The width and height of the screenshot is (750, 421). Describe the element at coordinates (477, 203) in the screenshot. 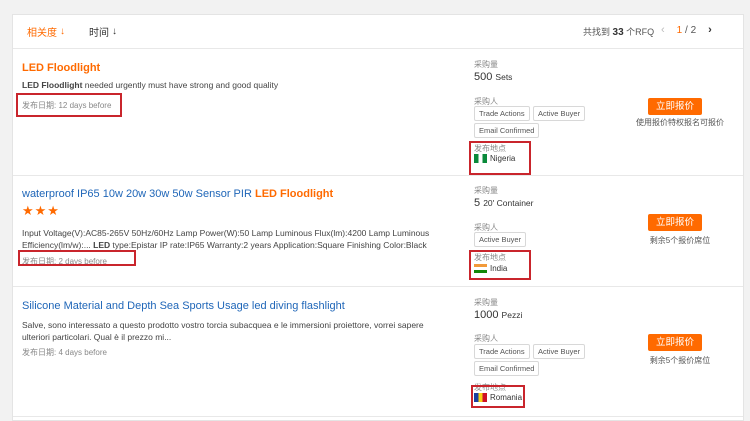

I see `qty-number: 5` at that location.